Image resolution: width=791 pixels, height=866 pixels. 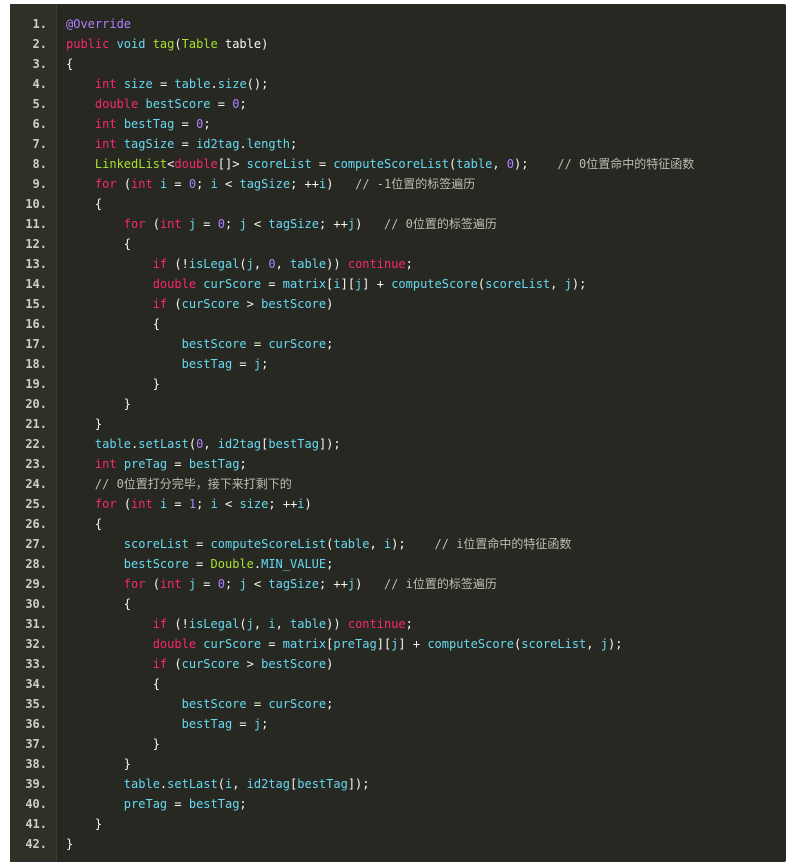 I want to click on line-number: 41., so click(x=36, y=824).